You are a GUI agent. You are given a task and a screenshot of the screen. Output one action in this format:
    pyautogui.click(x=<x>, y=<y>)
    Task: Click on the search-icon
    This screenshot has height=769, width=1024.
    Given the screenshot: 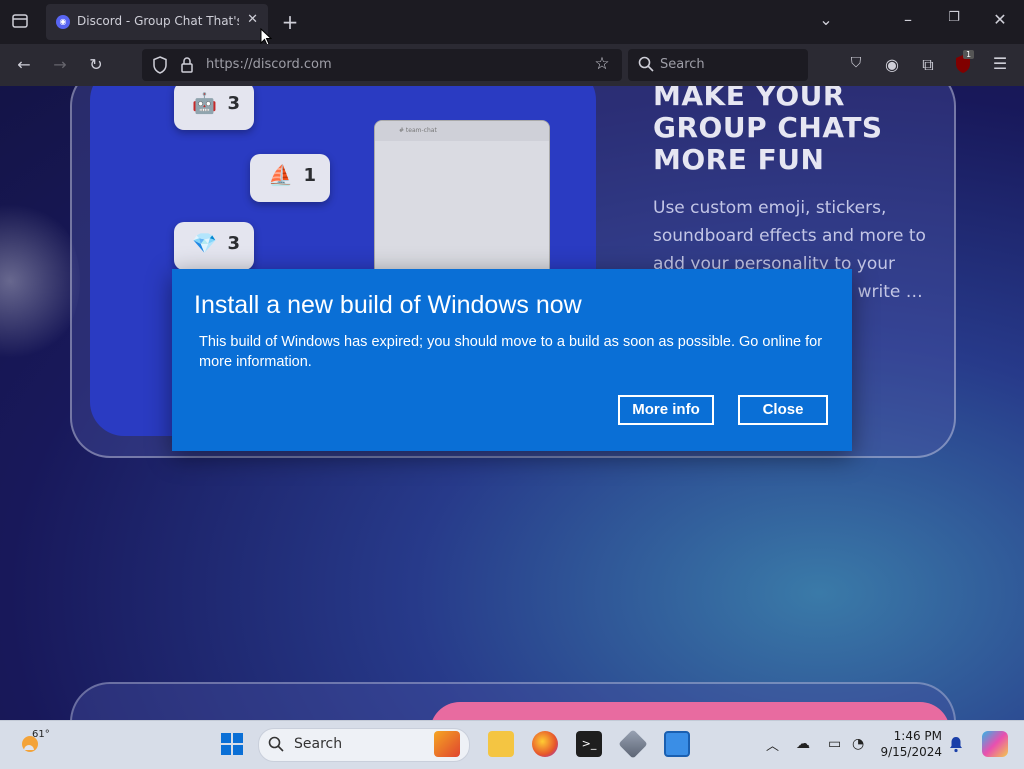 What is the action you would take?
    pyautogui.click(x=646, y=66)
    